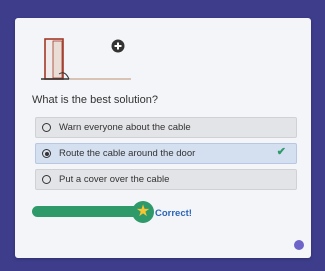 The width and height of the screenshot is (325, 271). Describe the element at coordinates (87, 211) in the screenshot. I see `progress-track` at that location.